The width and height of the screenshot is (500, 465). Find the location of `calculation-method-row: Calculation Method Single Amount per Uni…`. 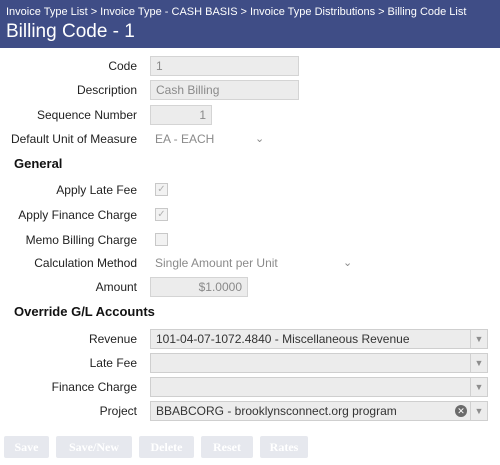

calculation-method-row: Calculation Method Single Amount per Uni… is located at coordinates (250, 263).